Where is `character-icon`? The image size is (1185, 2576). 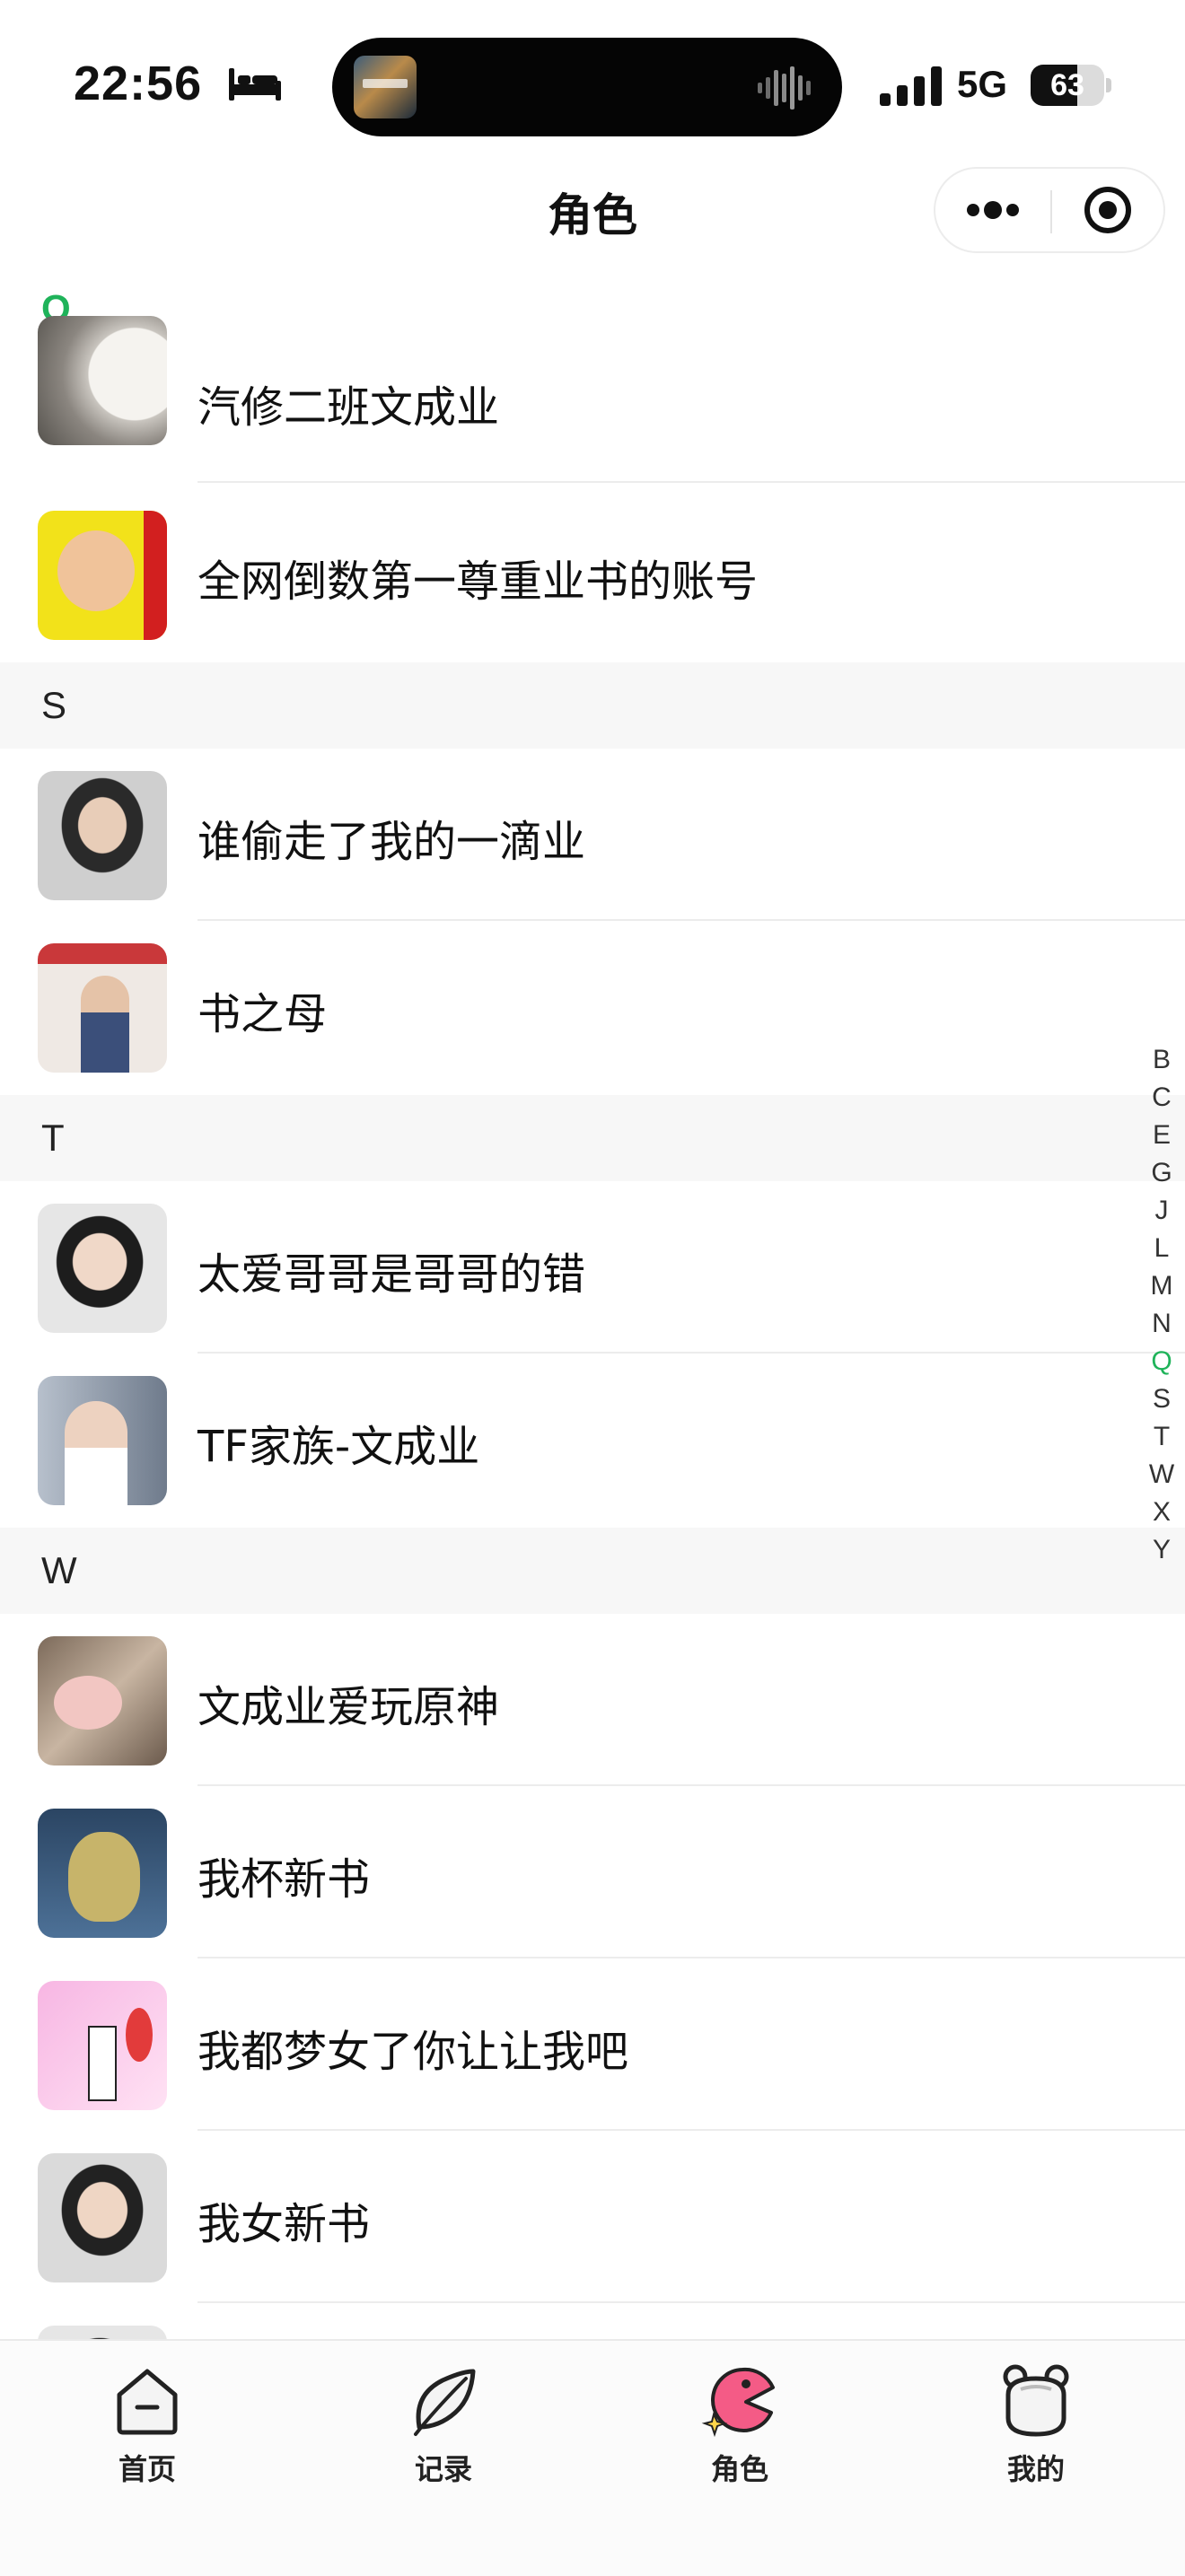
character-icon is located at coordinates (738, 2402).